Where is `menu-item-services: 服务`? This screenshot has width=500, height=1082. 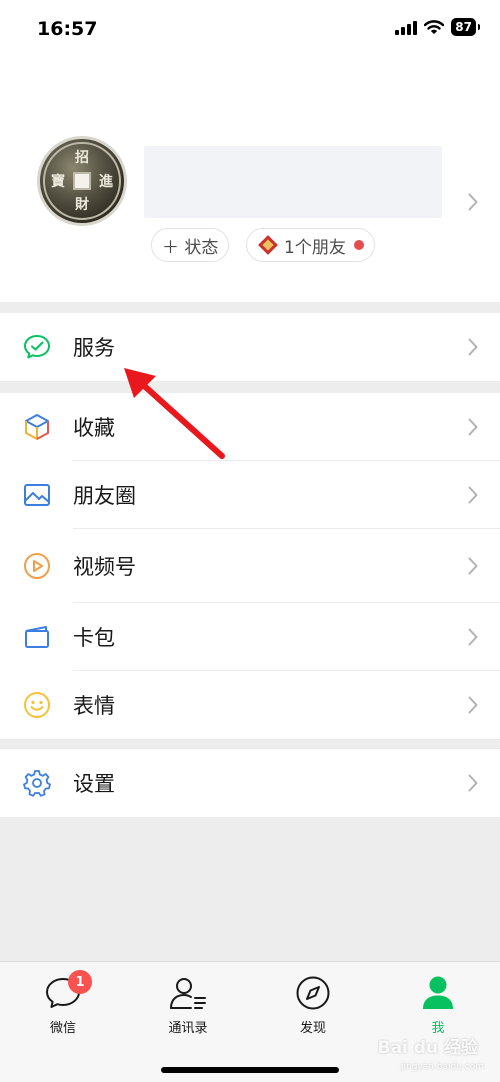 menu-item-services: 服务 is located at coordinates (250, 347).